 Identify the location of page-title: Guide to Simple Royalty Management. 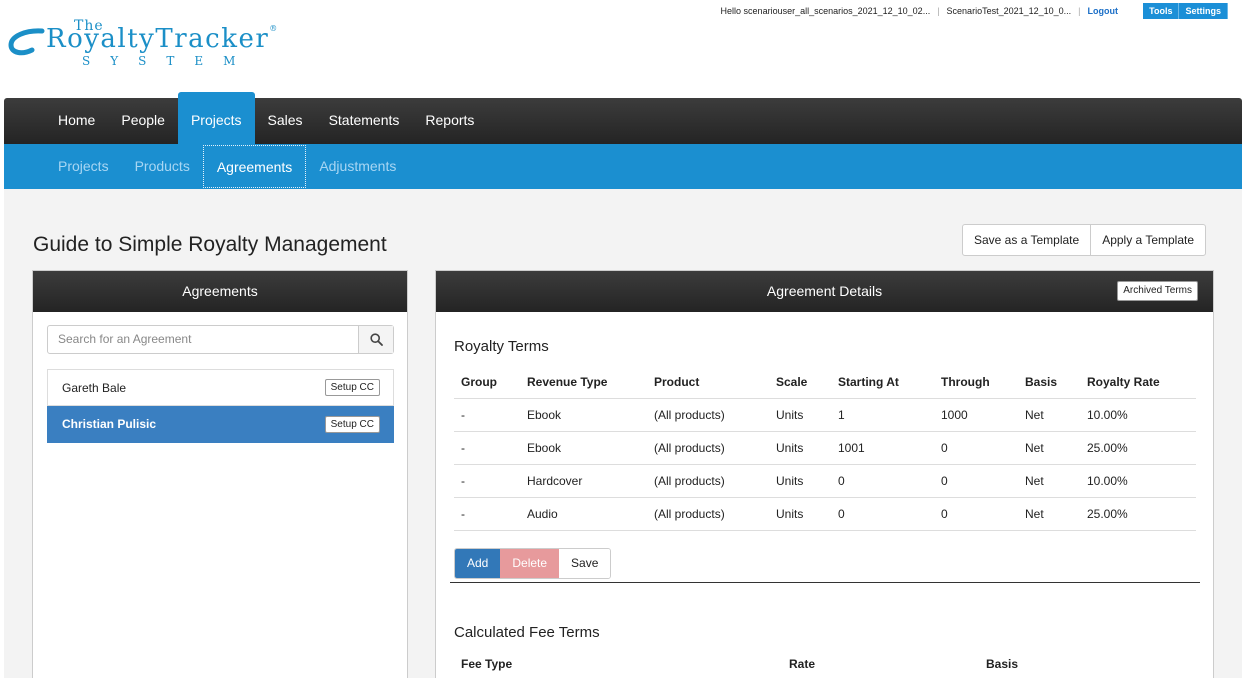
(210, 244).